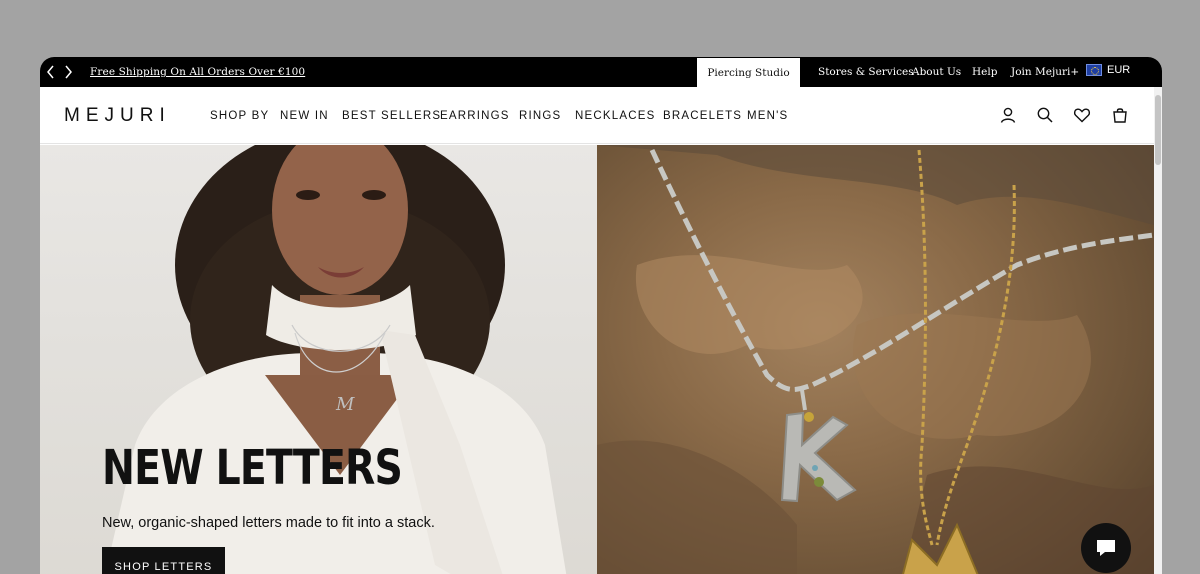 The image size is (1200, 574). I want to click on currency-label: EUR, so click(1119, 70).